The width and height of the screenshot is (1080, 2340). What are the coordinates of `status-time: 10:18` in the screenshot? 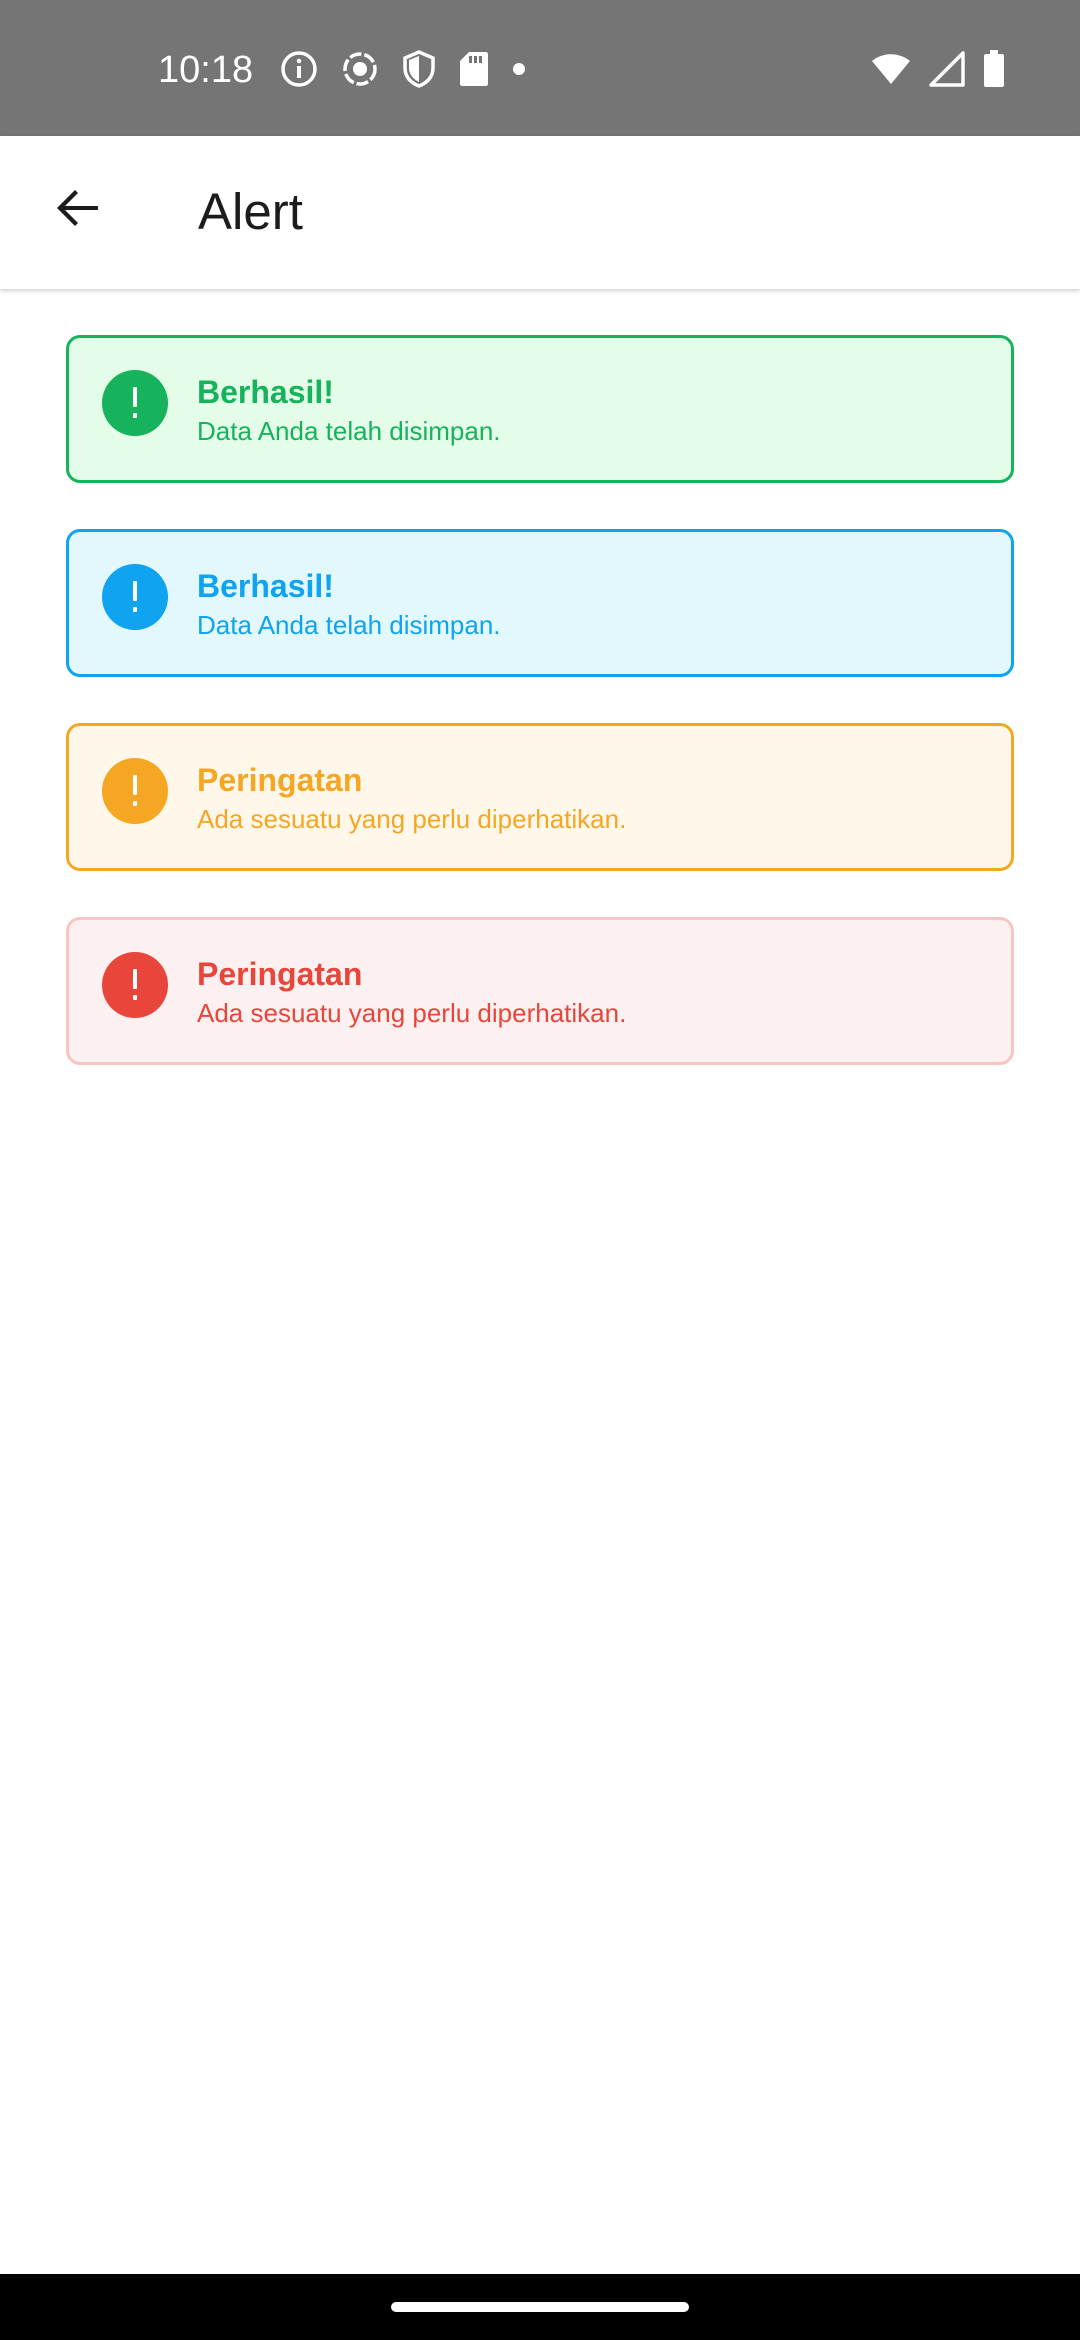 It's located at (206, 70).